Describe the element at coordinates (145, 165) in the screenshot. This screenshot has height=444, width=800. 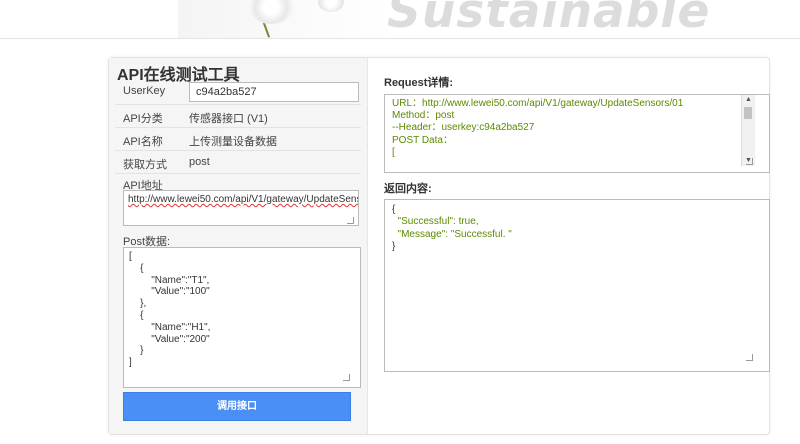
I see `method-label: 获取方式` at that location.